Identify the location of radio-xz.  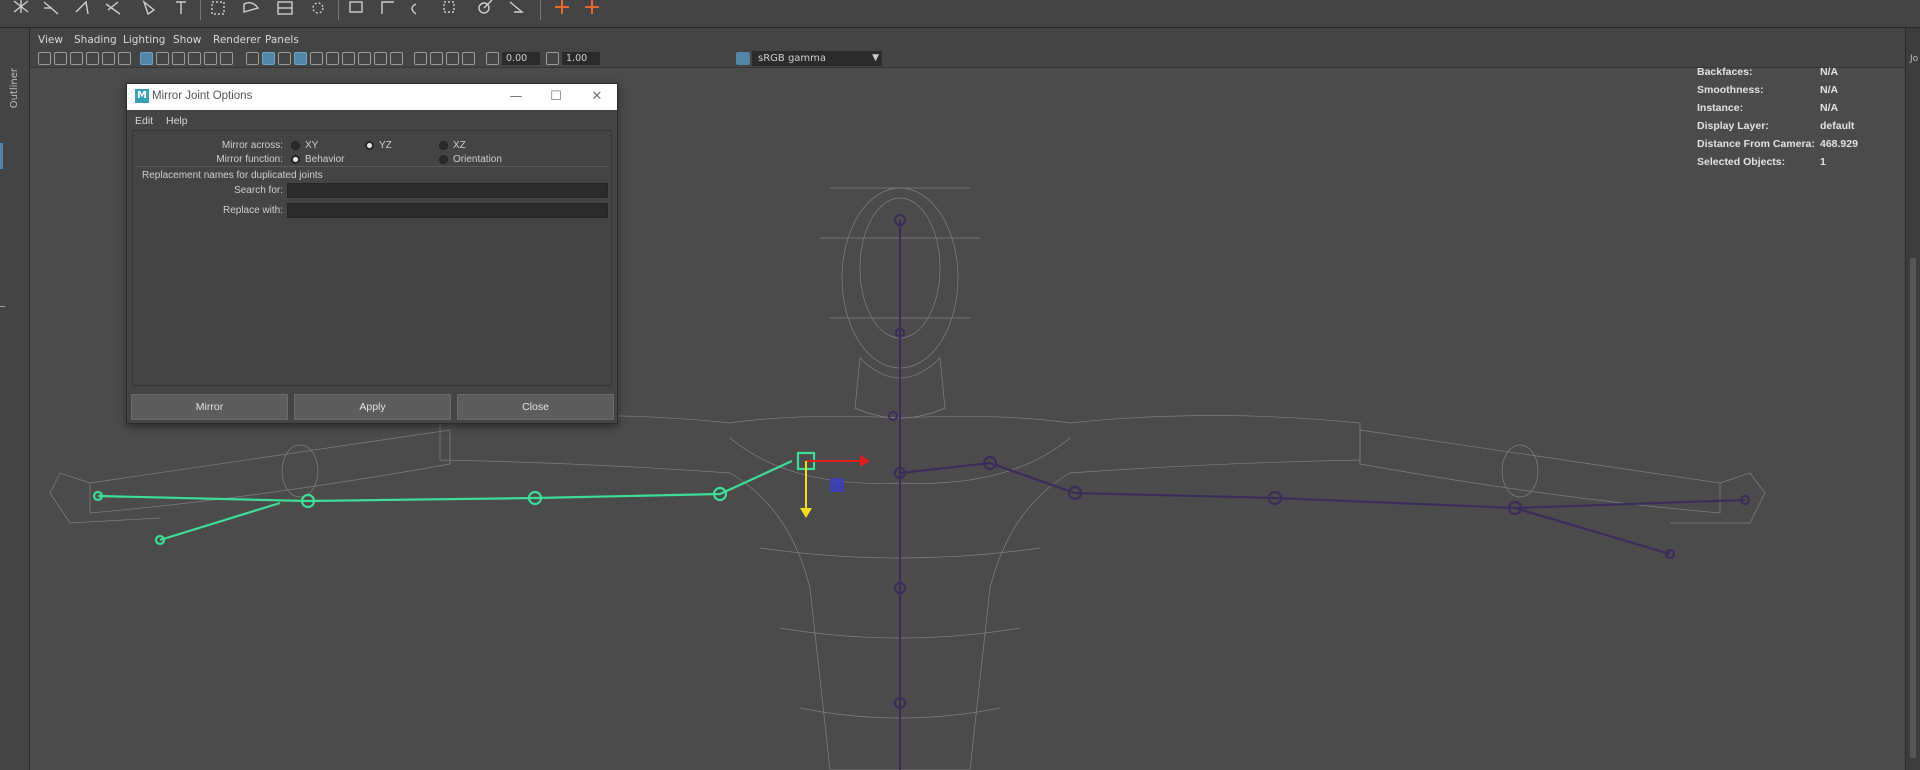
(443, 145).